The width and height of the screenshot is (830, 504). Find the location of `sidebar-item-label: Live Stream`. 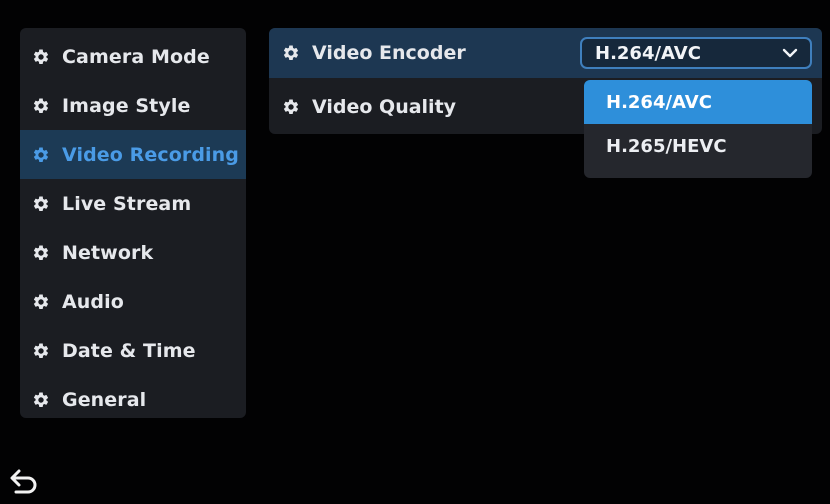

sidebar-item-label: Live Stream is located at coordinates (127, 203).